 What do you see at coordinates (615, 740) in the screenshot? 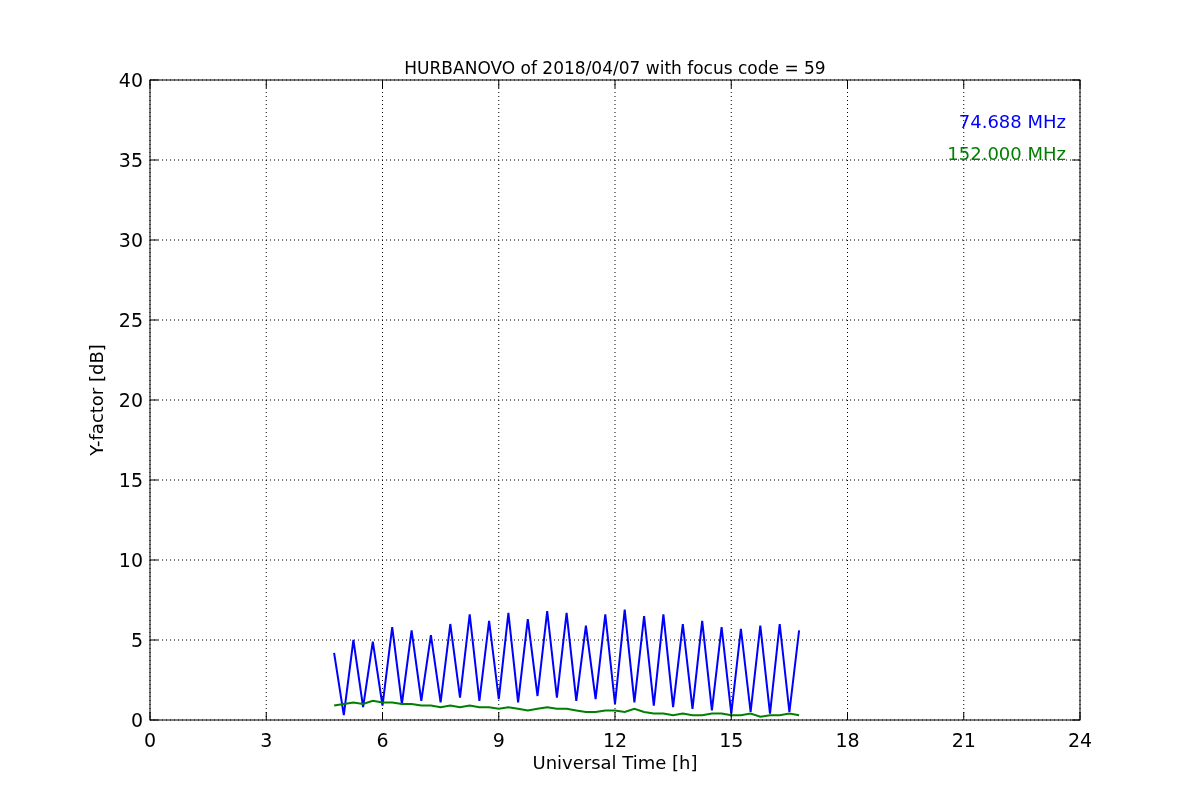
I see `tick-label: 12` at bounding box center [615, 740].